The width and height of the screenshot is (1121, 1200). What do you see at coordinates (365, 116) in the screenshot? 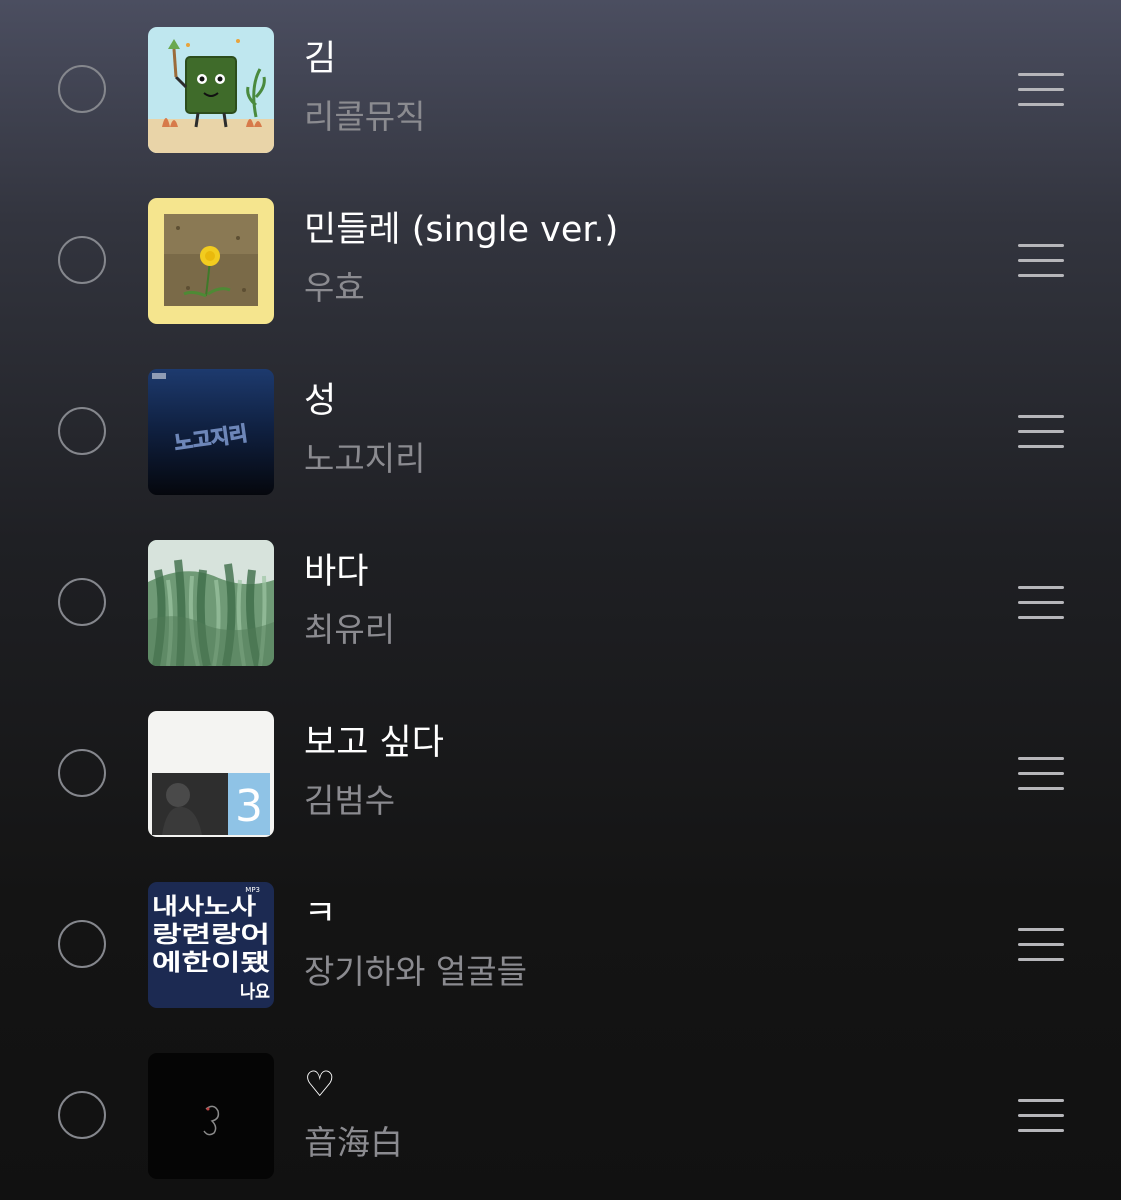
I see `track-artist: 리콜뮤직` at bounding box center [365, 116].